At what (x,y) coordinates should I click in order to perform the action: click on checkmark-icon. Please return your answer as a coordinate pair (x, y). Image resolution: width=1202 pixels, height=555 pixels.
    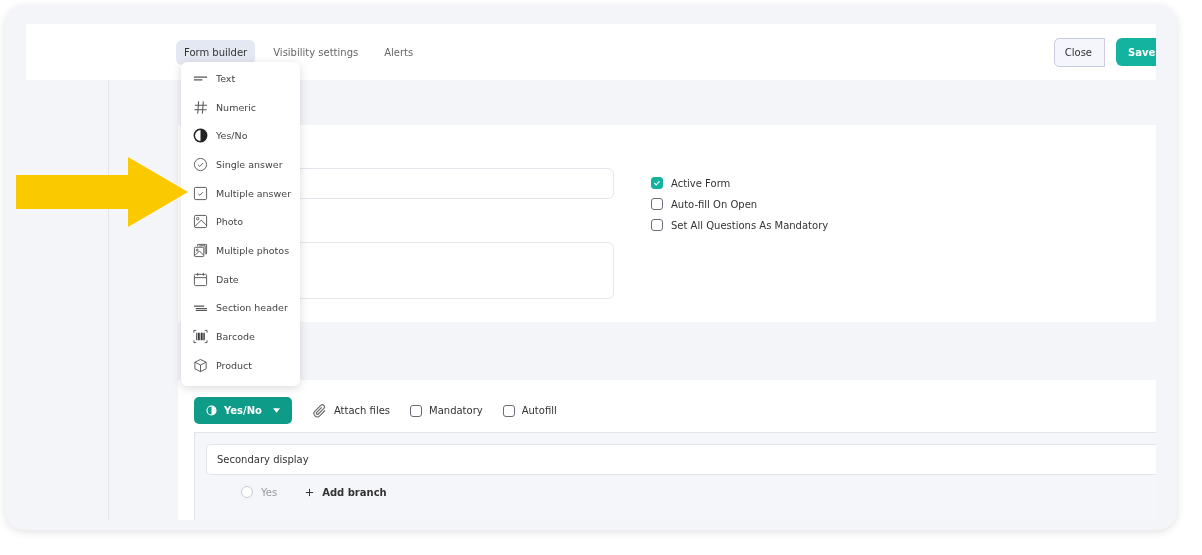
    Looking at the image, I should click on (657, 183).